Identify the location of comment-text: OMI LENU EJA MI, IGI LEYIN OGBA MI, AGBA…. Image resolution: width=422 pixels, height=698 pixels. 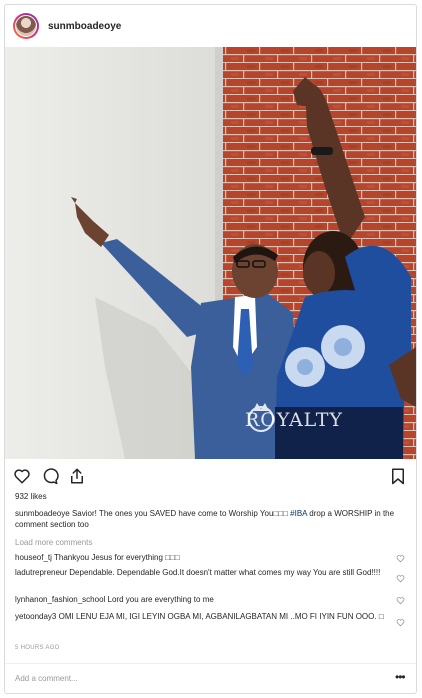
(221, 616).